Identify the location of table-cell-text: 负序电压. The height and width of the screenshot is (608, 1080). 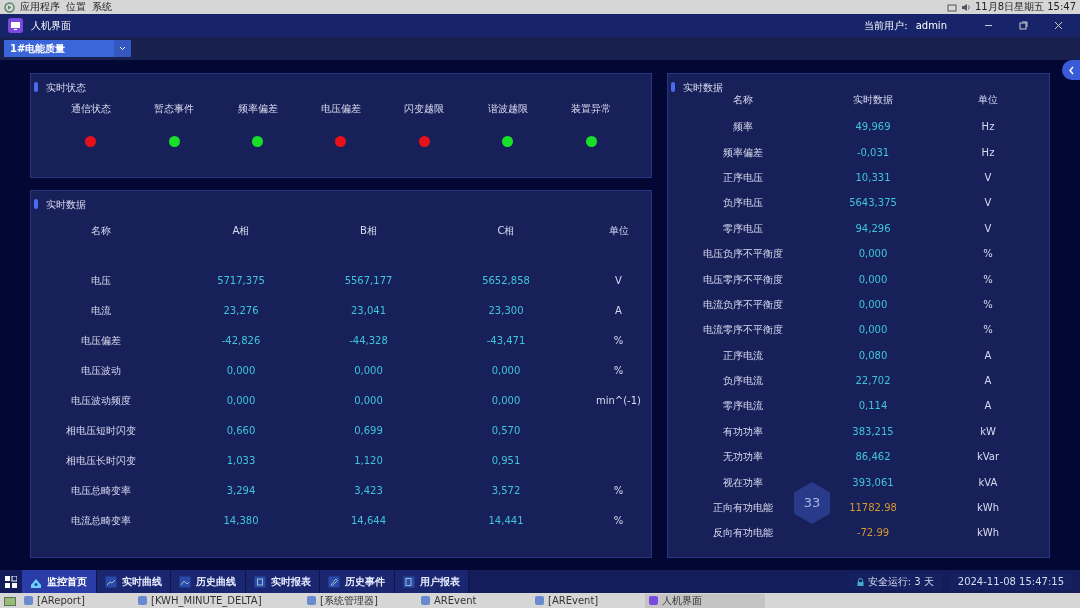
(743, 203).